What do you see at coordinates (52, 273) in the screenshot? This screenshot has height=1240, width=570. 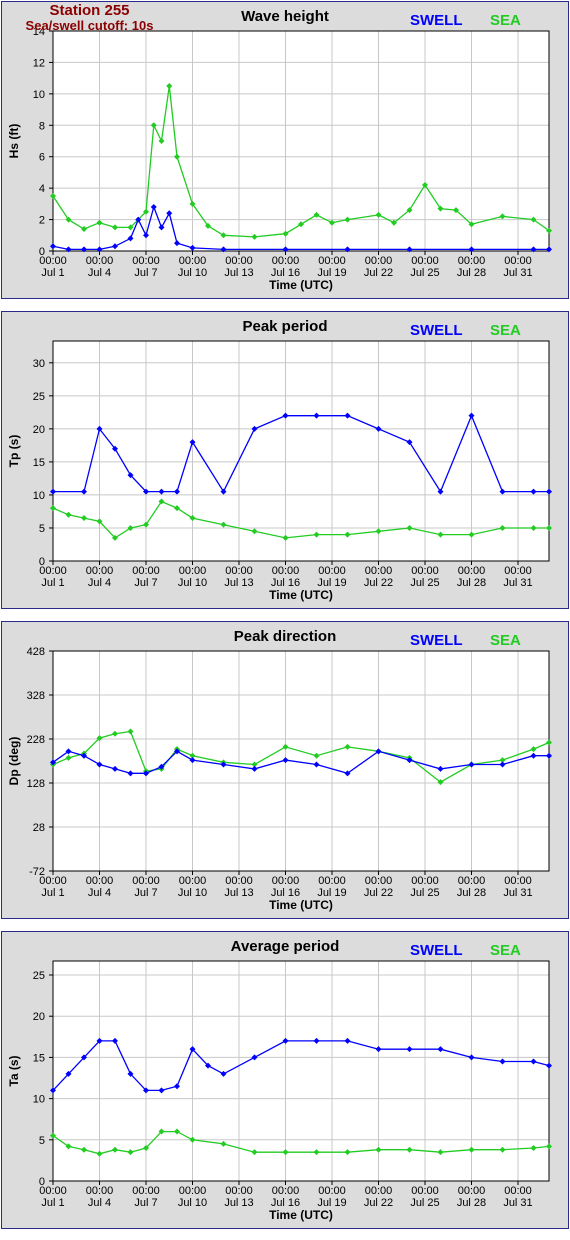 I see `x-tick-date: Jul 1` at bounding box center [52, 273].